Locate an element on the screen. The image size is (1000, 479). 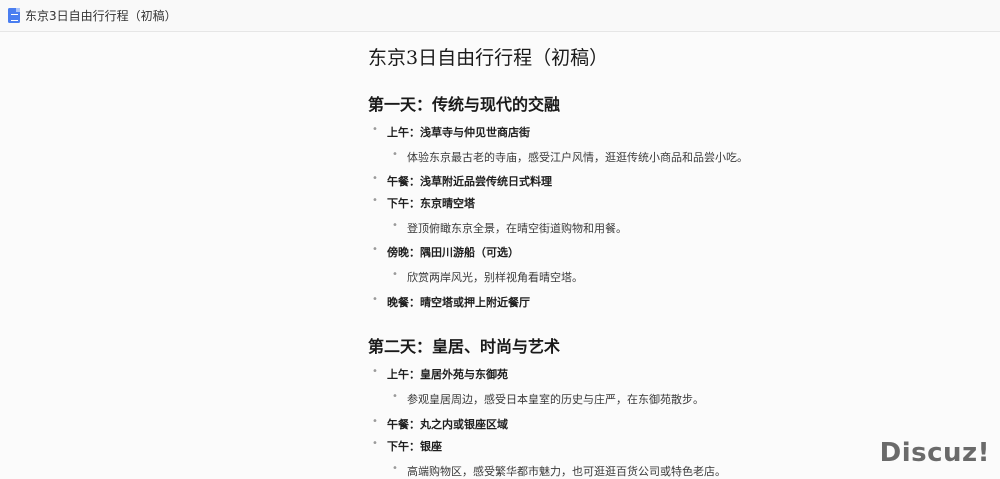
section-heading-day1: 第一天：传统与现代的交融 is located at coordinates (464, 103).